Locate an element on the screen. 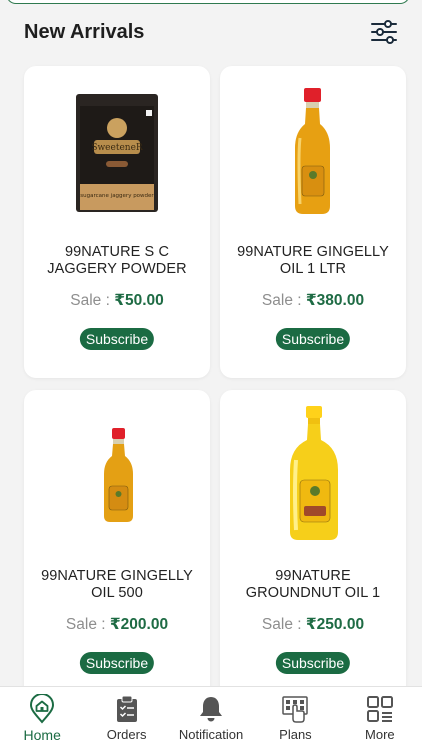 This screenshot has width=422, height=750. bell-icon is located at coordinates (211, 709).